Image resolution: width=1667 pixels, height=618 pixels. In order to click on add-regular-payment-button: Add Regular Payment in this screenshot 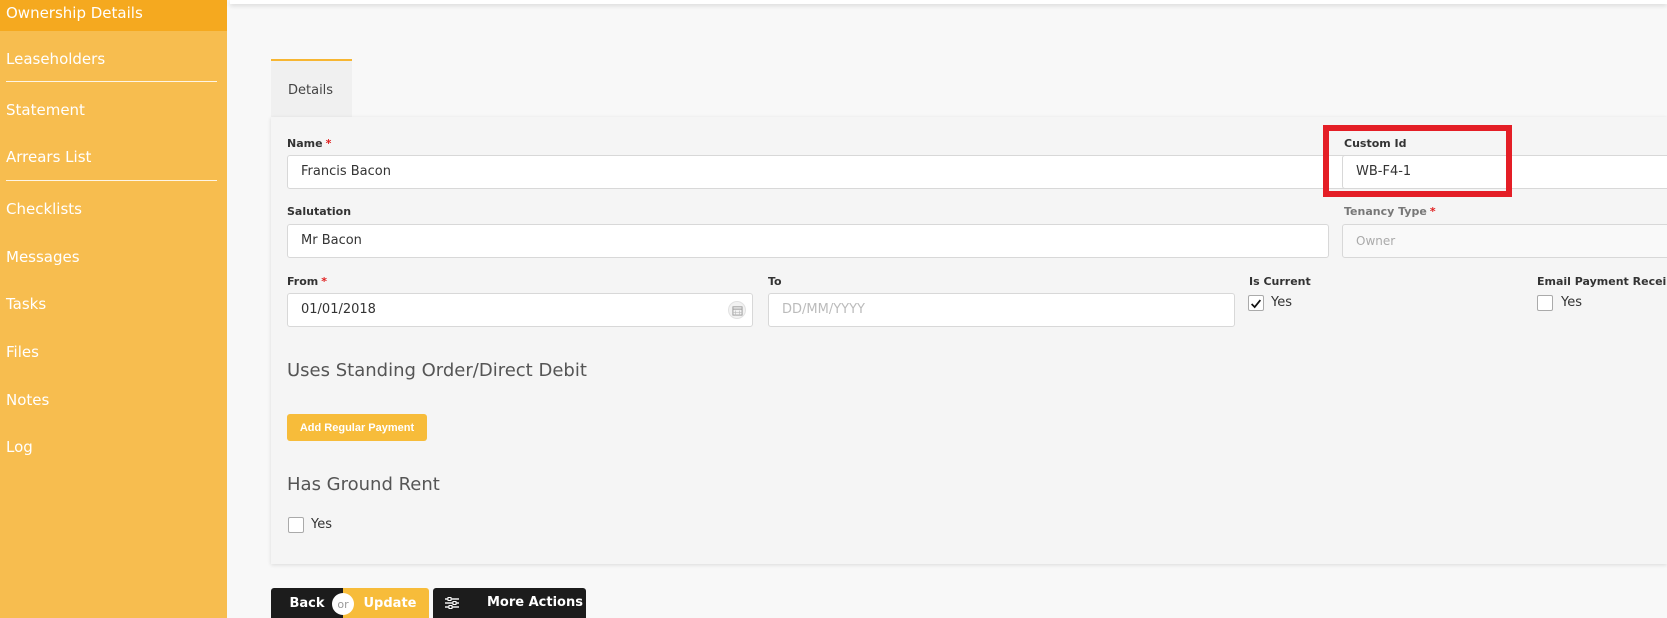, I will do `click(357, 427)`.